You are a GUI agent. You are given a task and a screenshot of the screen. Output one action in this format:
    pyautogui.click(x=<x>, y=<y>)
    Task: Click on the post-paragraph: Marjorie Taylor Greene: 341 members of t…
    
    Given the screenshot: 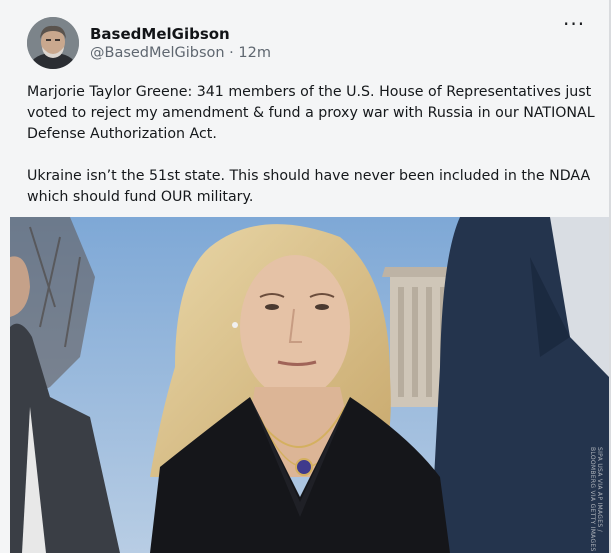 What is the action you would take?
    pyautogui.click(x=311, y=113)
    